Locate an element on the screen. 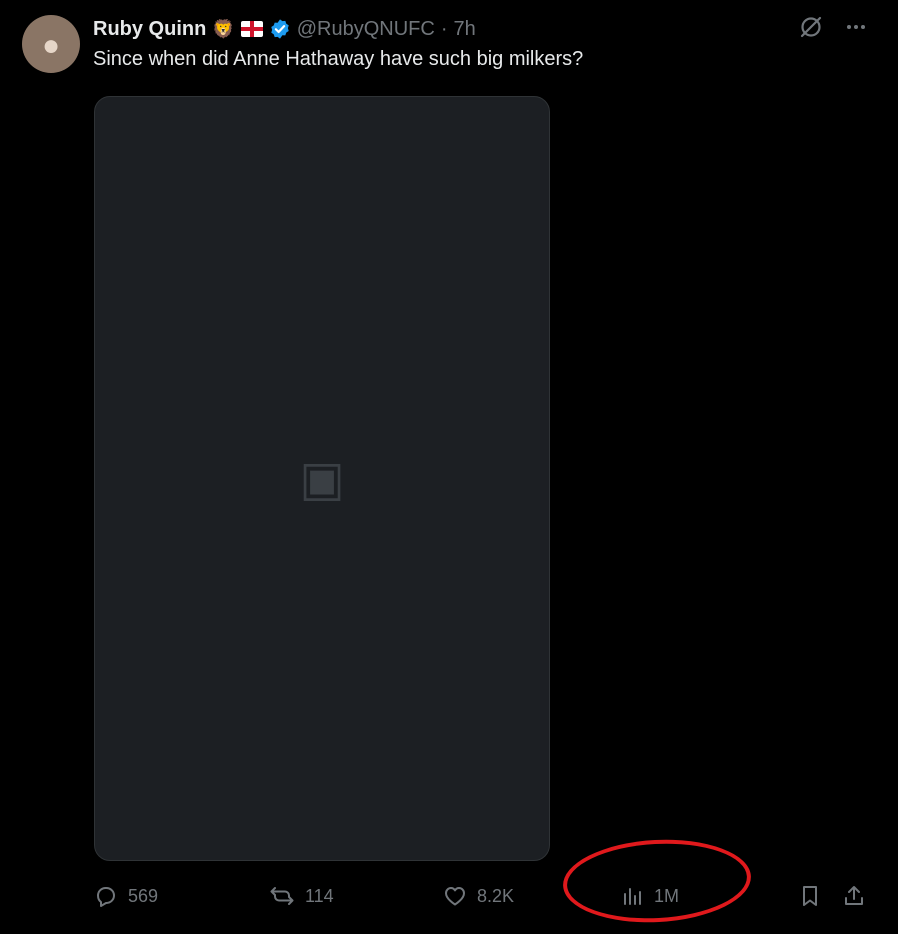 This screenshot has width=898, height=934. tweet-header: Ruby Quinn 🦁 @RubyQNUFC · 7h is located at coordinates (284, 29).